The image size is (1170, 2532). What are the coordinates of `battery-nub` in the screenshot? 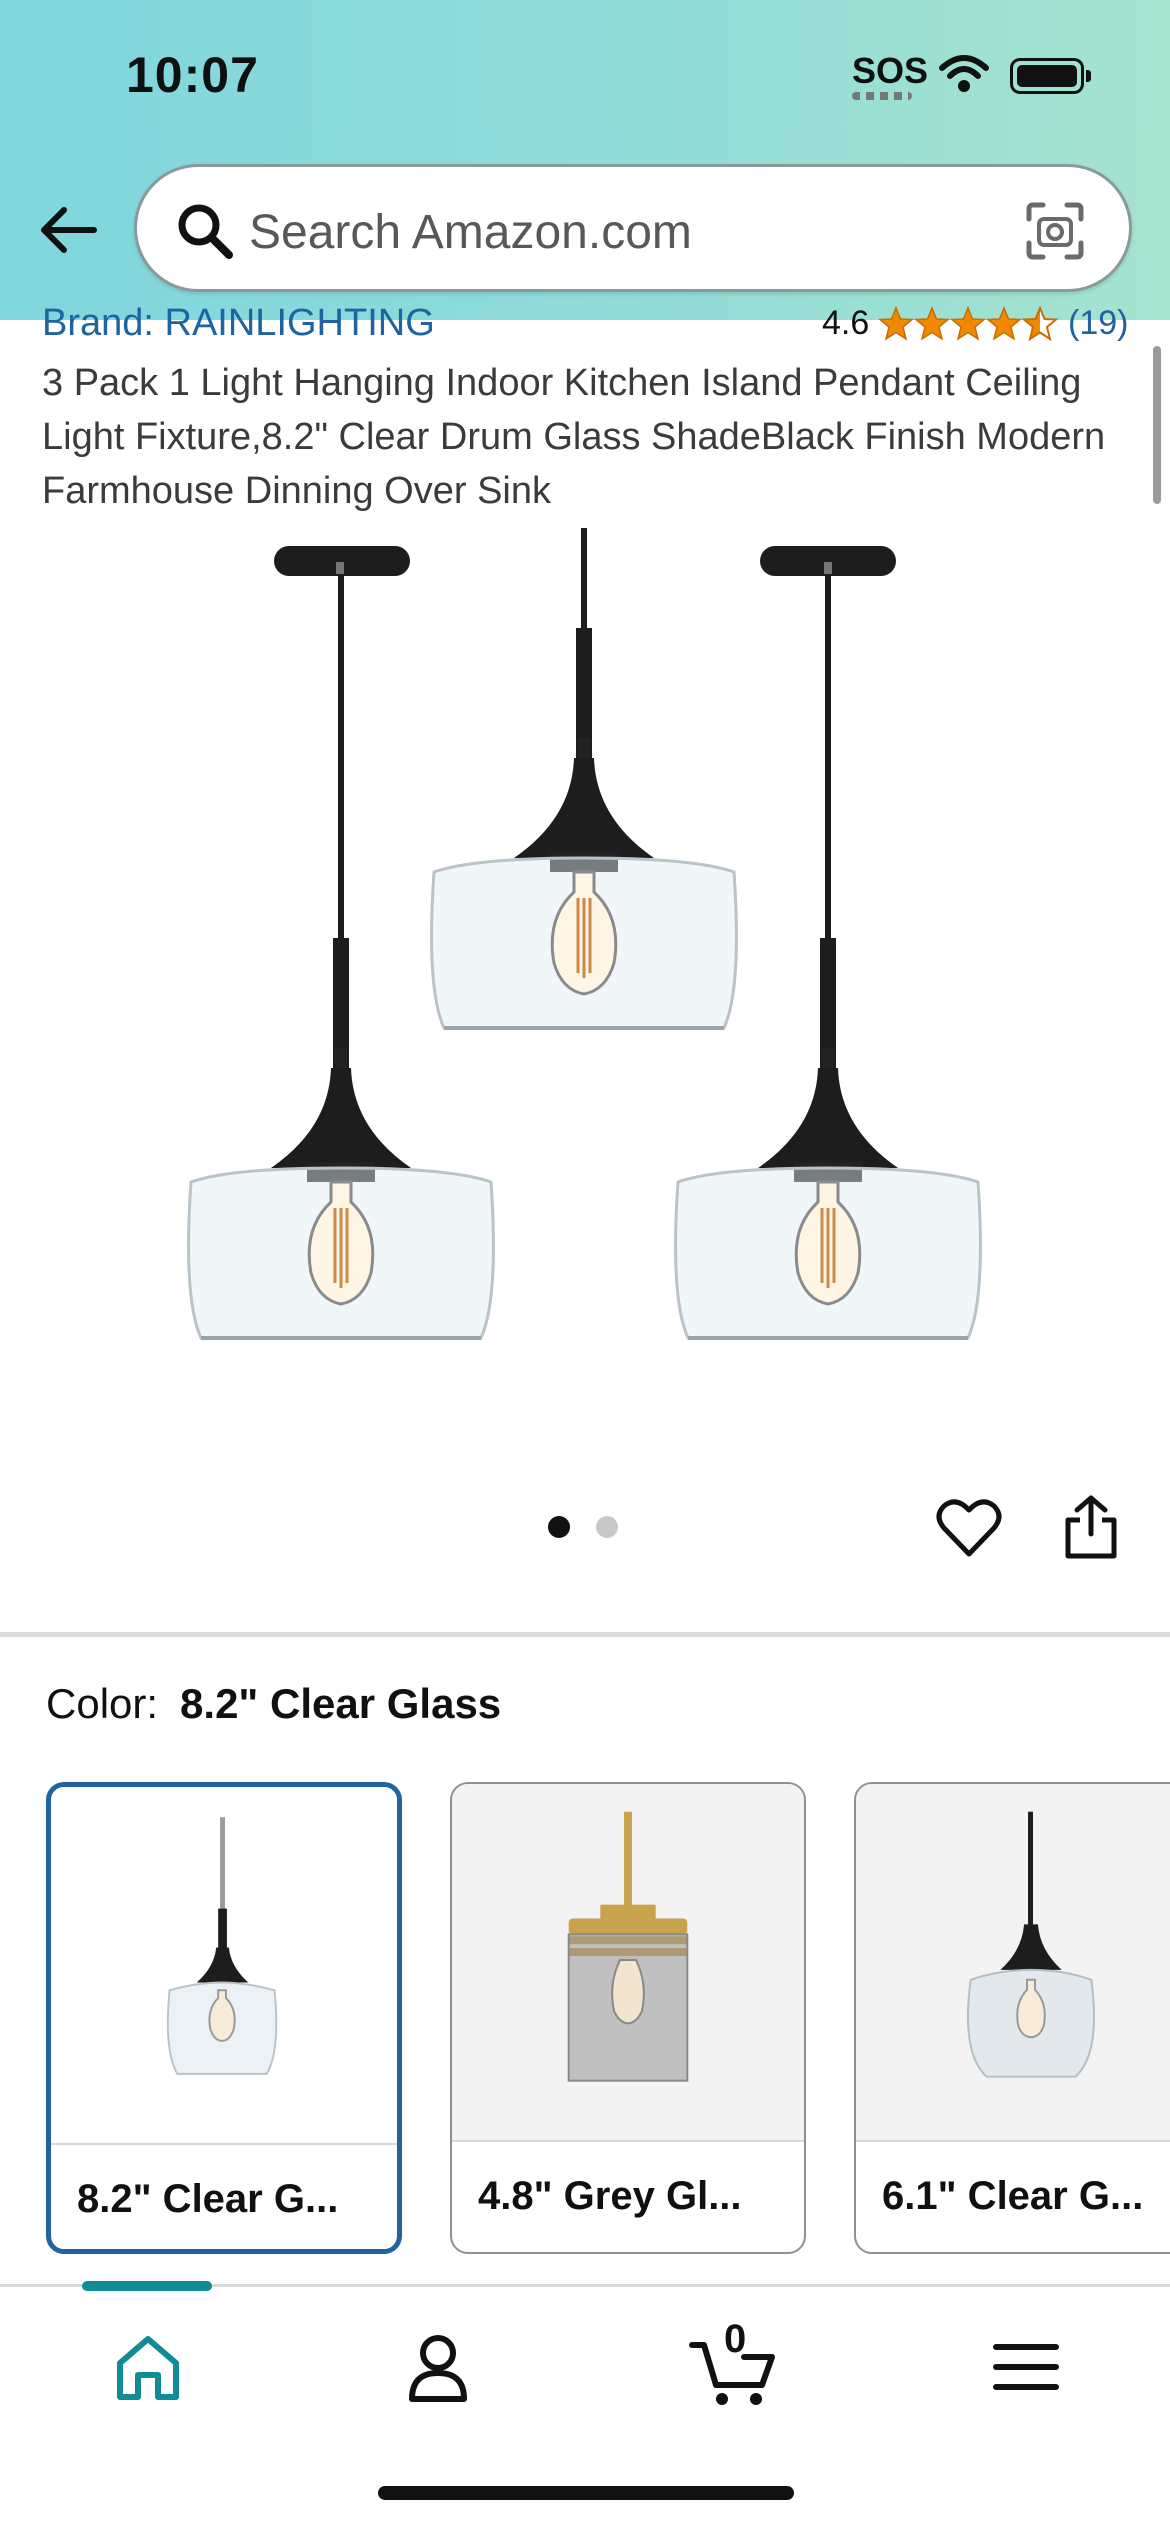 It's located at (1088, 76).